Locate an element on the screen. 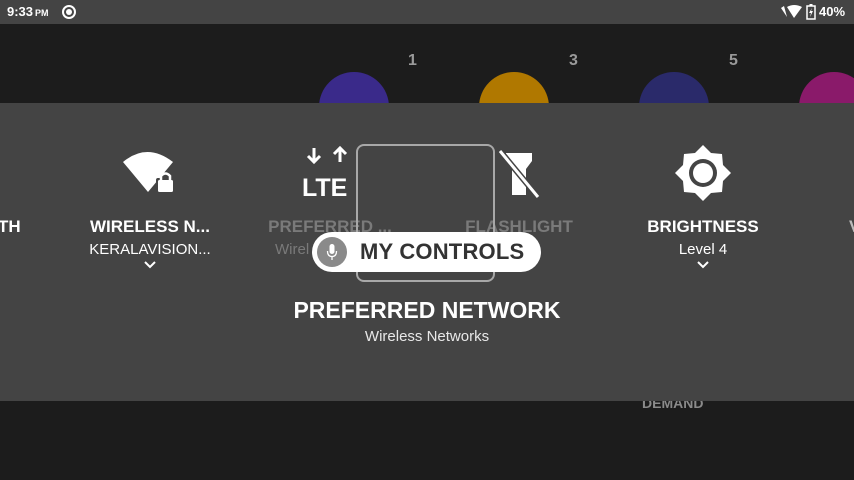 This screenshot has height=480, width=854. tile-brightness: BRIGHTNESS Level 4 is located at coordinates (703, 209).